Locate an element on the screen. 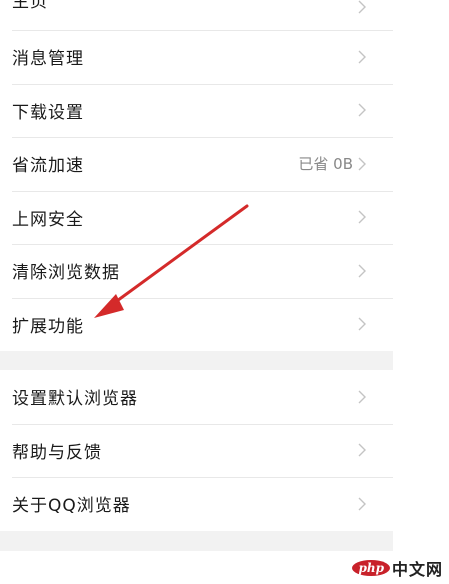 This screenshot has width=449, height=584. settings-item-label: 帮助与反馈 is located at coordinates (57, 452).